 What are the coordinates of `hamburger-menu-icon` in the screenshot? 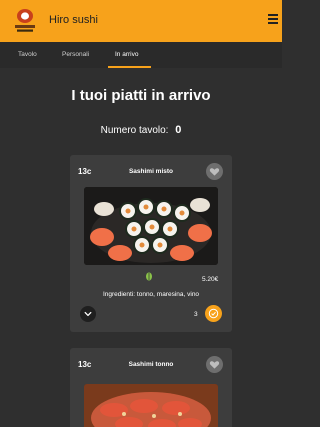 It's located at (273, 20).